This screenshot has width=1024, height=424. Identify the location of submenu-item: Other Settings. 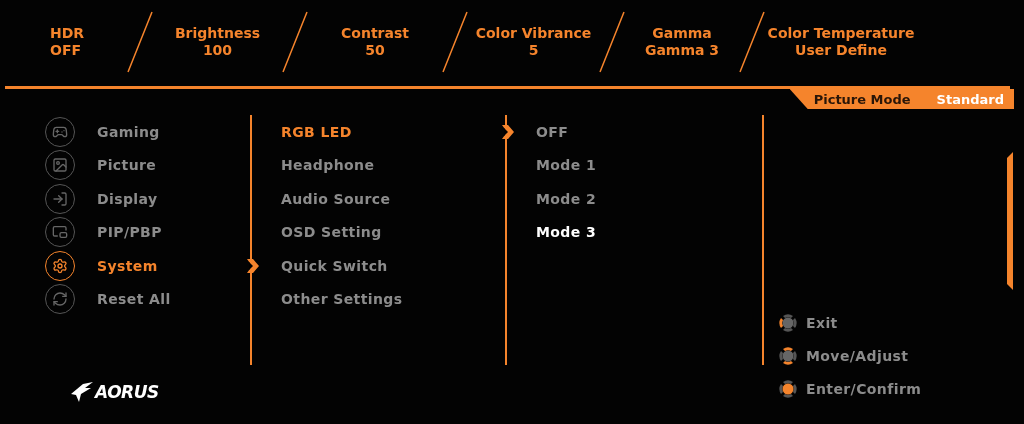
(342, 299).